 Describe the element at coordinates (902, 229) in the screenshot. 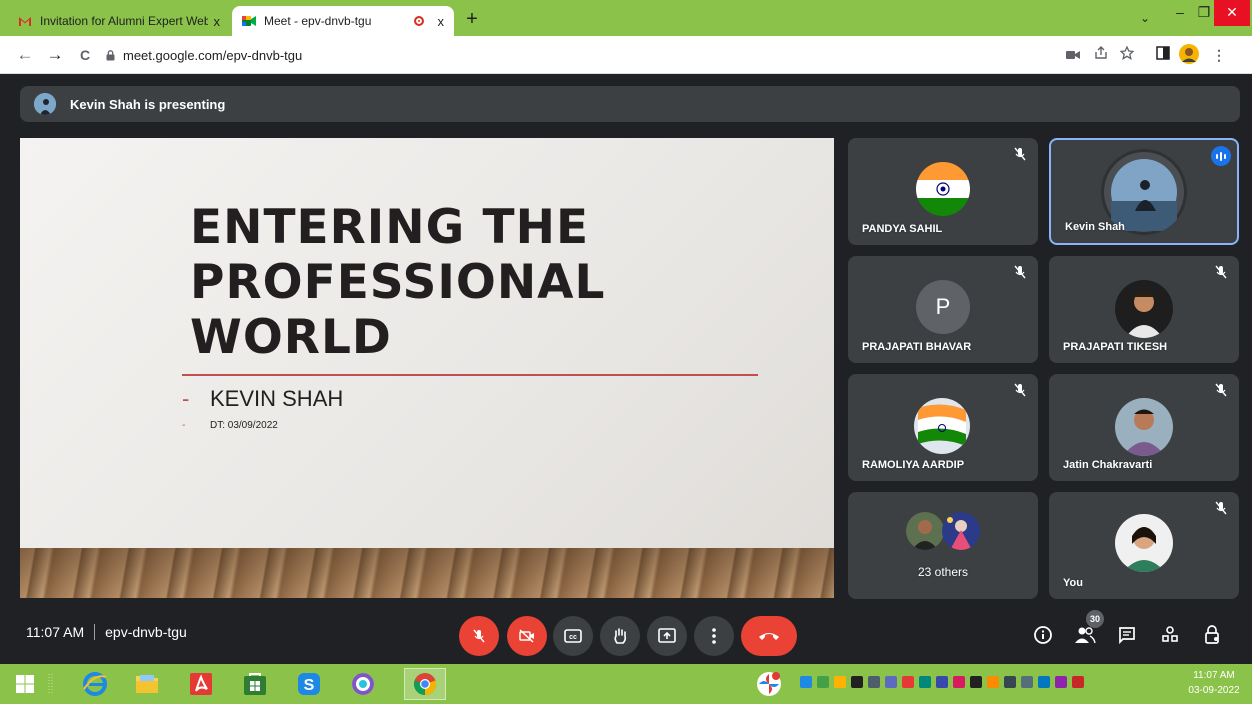

I see `participant-name: PANDYA SAHIL` at that location.